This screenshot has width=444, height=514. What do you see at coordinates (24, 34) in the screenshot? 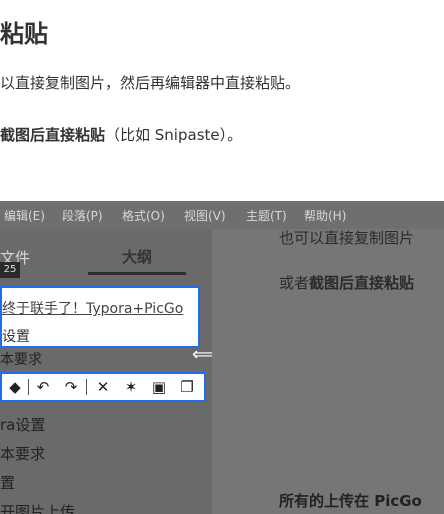
I see `doc-heading: 粘贴` at bounding box center [24, 34].